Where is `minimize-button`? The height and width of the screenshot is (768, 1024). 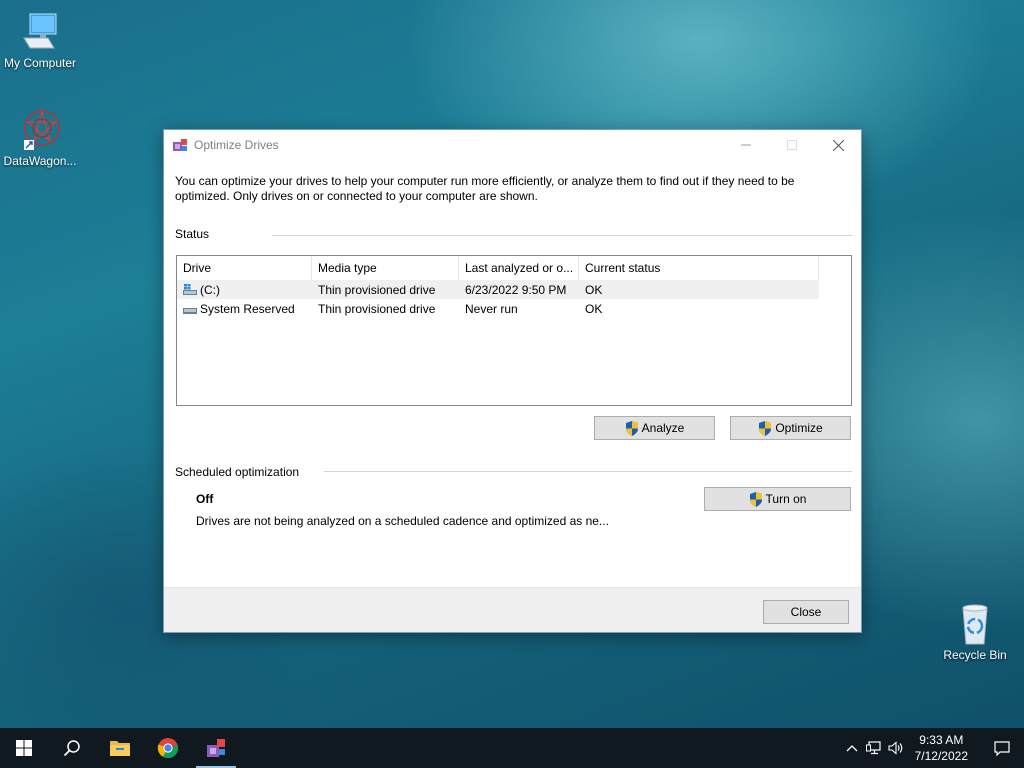 minimize-button is located at coordinates (746, 145).